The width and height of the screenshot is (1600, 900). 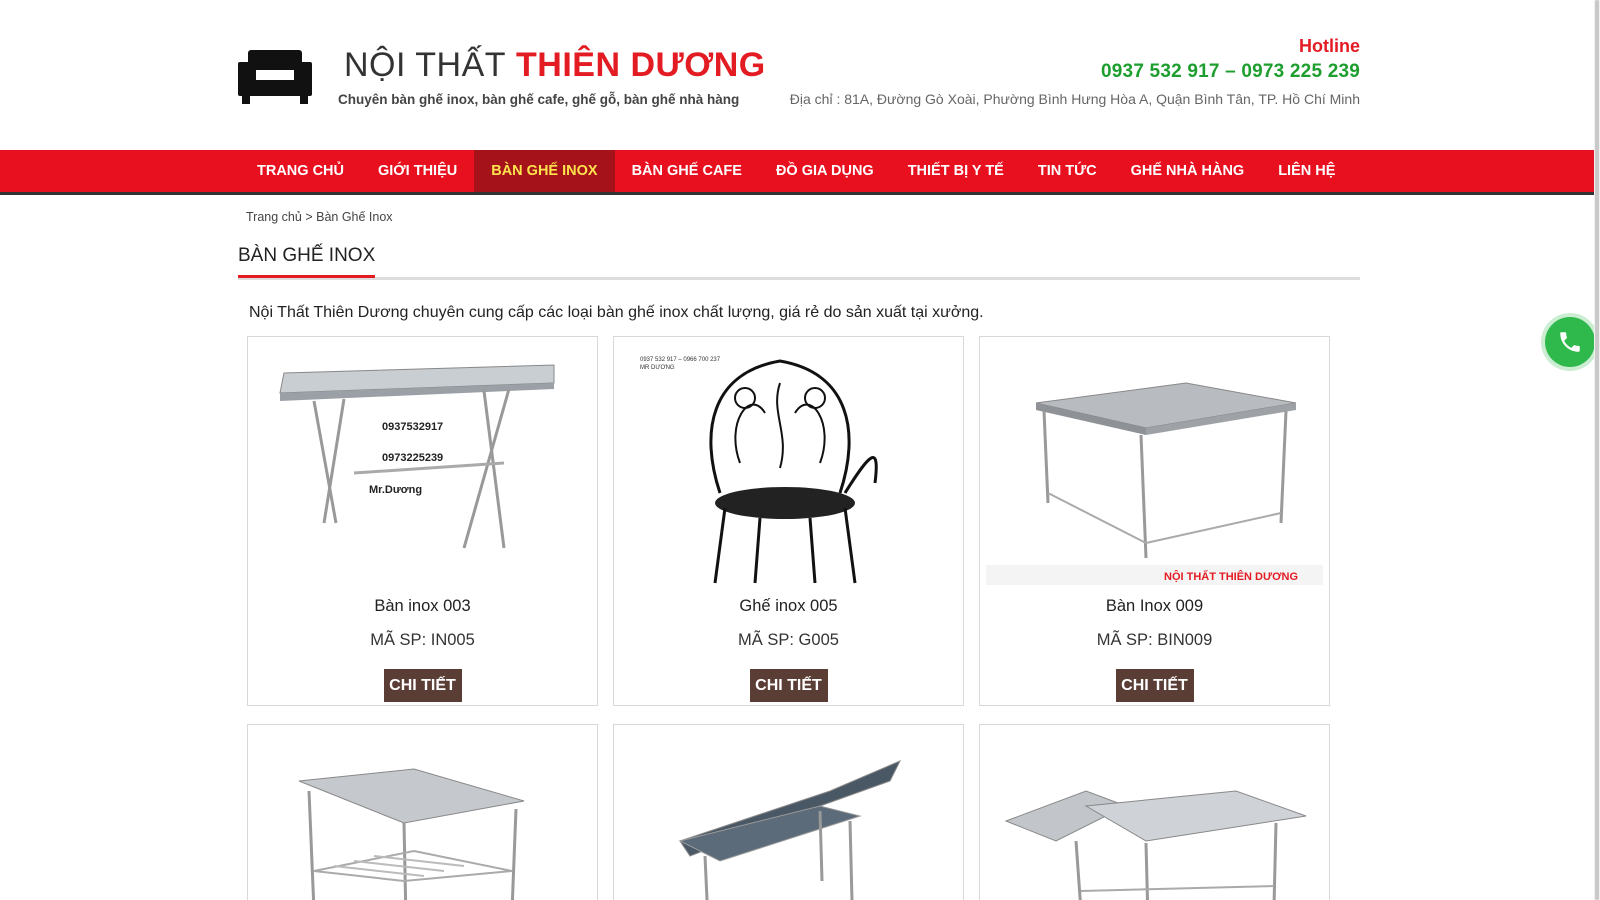 I want to click on product-code: MÃ SP: IN005, so click(x=422, y=640).